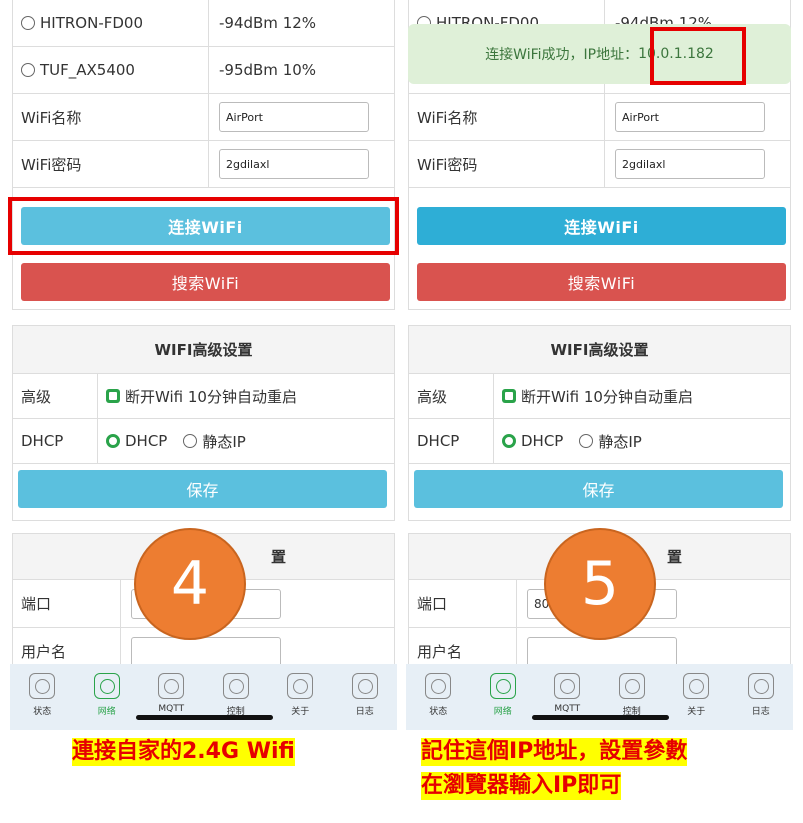 The height and width of the screenshot is (823, 803). I want to click on wifi-list-item: TUF_AX5400 -95dBm 10%, so click(203, 70).